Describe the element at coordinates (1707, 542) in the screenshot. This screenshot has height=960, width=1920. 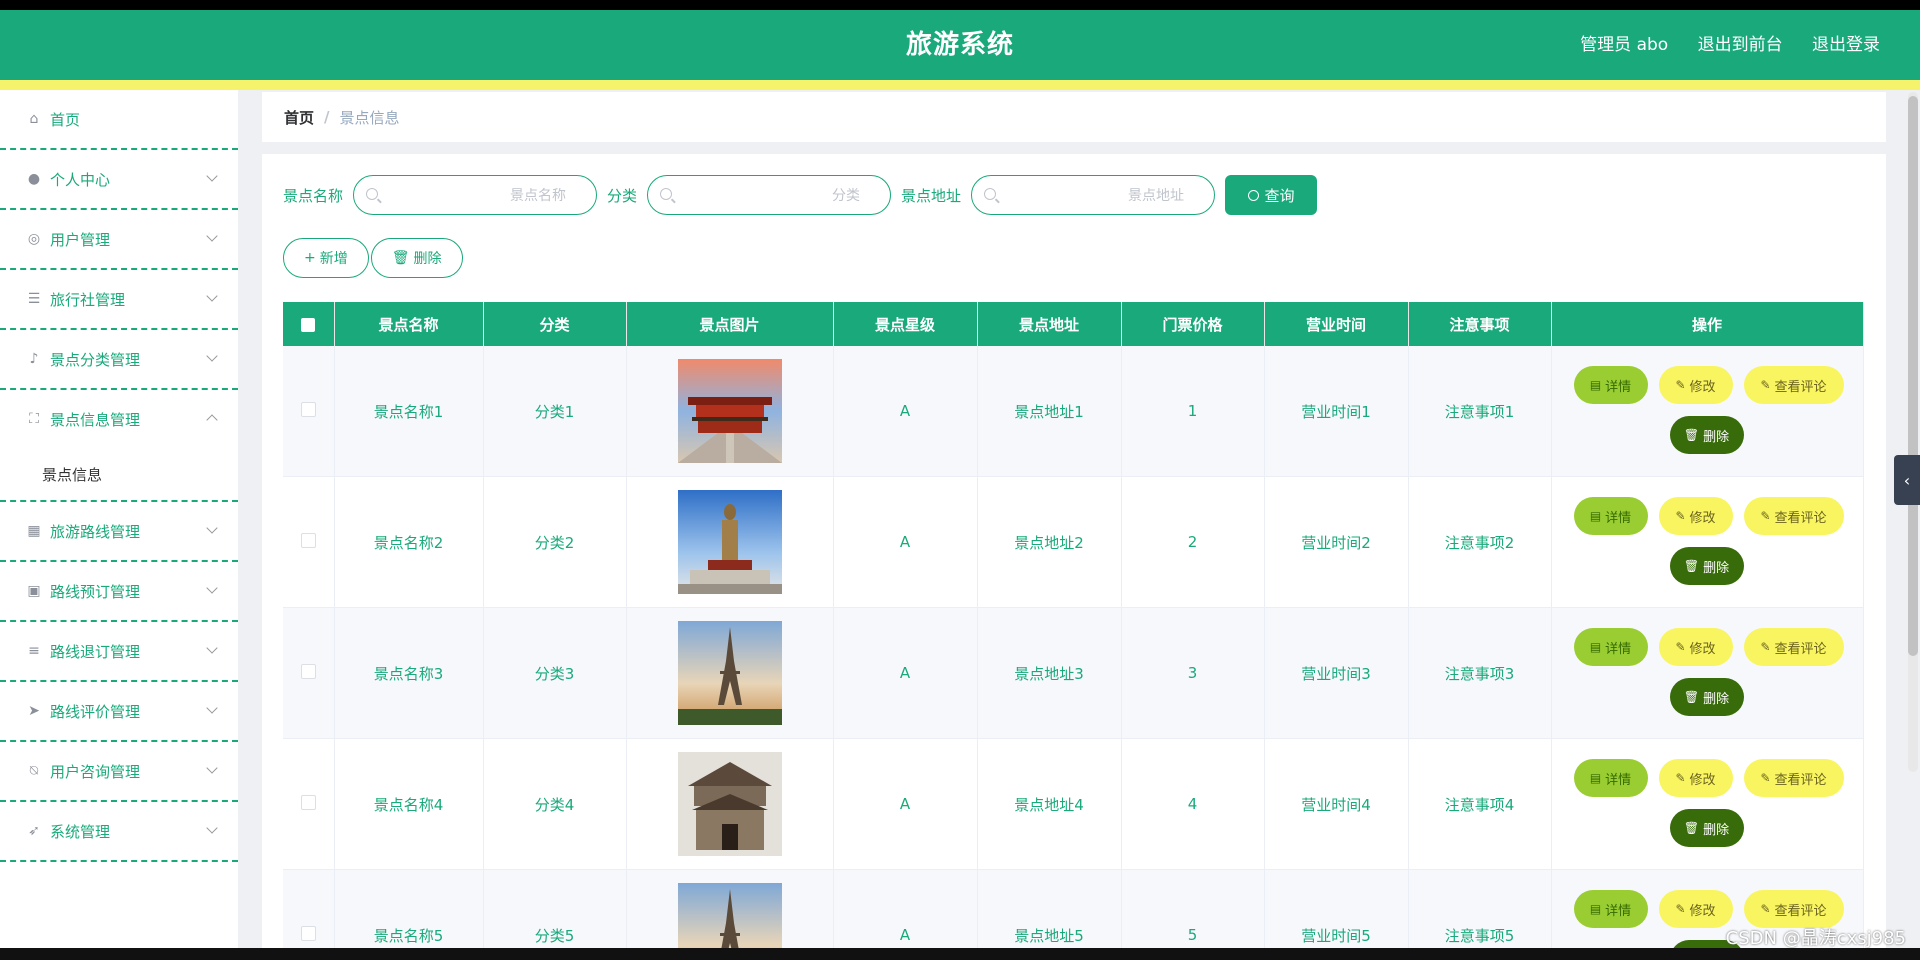
I see `row-actions: ▤详情 ✎修改 ✎查看评论 🗑删除` at that location.